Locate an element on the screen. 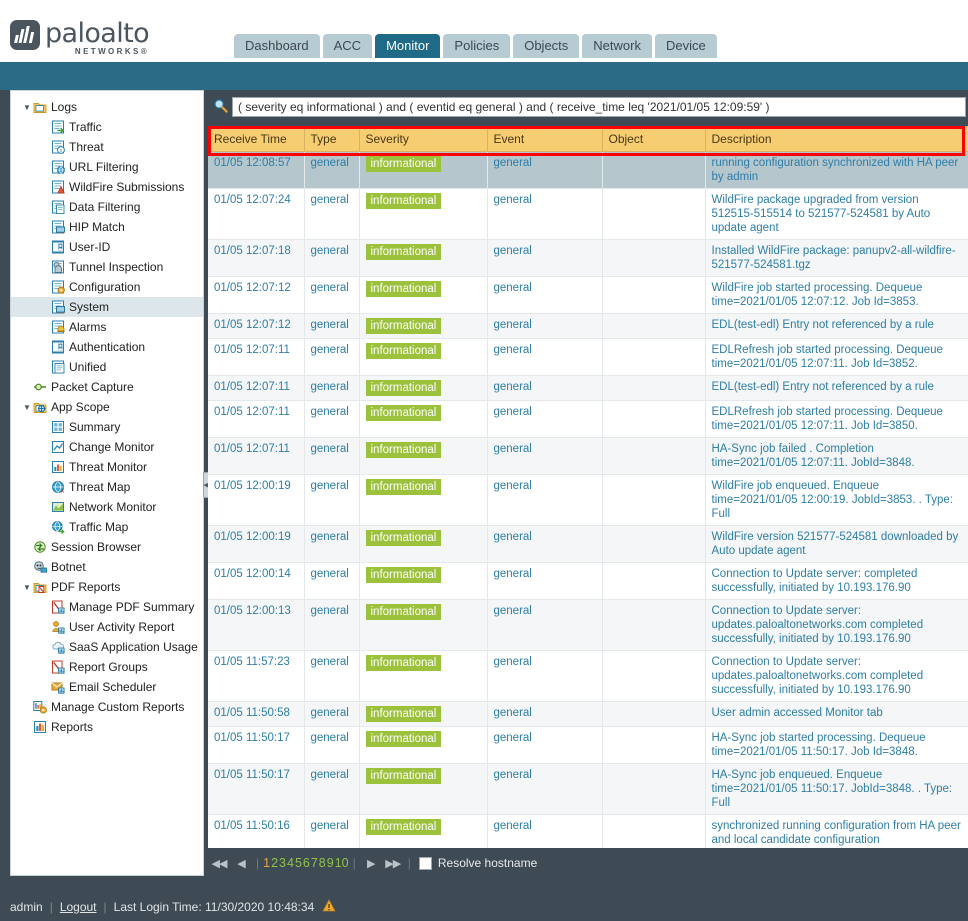 The height and width of the screenshot is (921, 968). tab-network: Network is located at coordinates (617, 46).